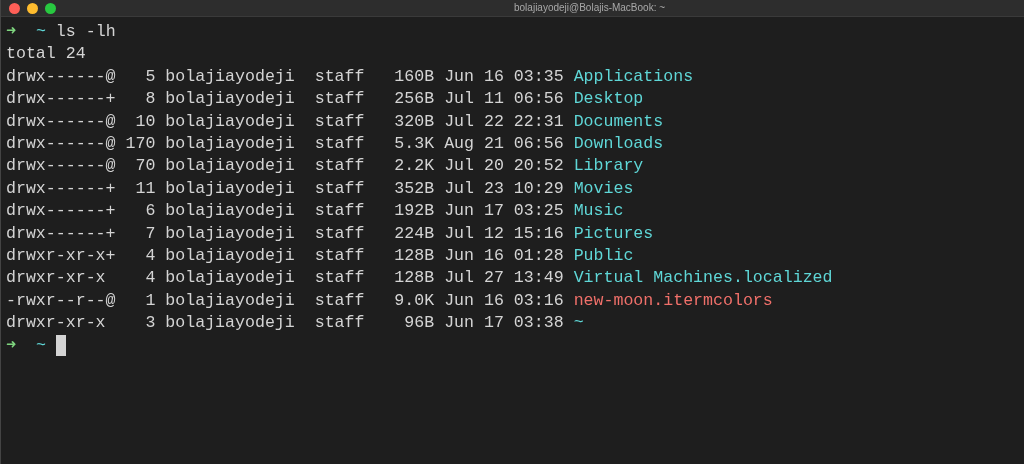  What do you see at coordinates (60, 346) in the screenshot?
I see `text-cursor` at bounding box center [60, 346].